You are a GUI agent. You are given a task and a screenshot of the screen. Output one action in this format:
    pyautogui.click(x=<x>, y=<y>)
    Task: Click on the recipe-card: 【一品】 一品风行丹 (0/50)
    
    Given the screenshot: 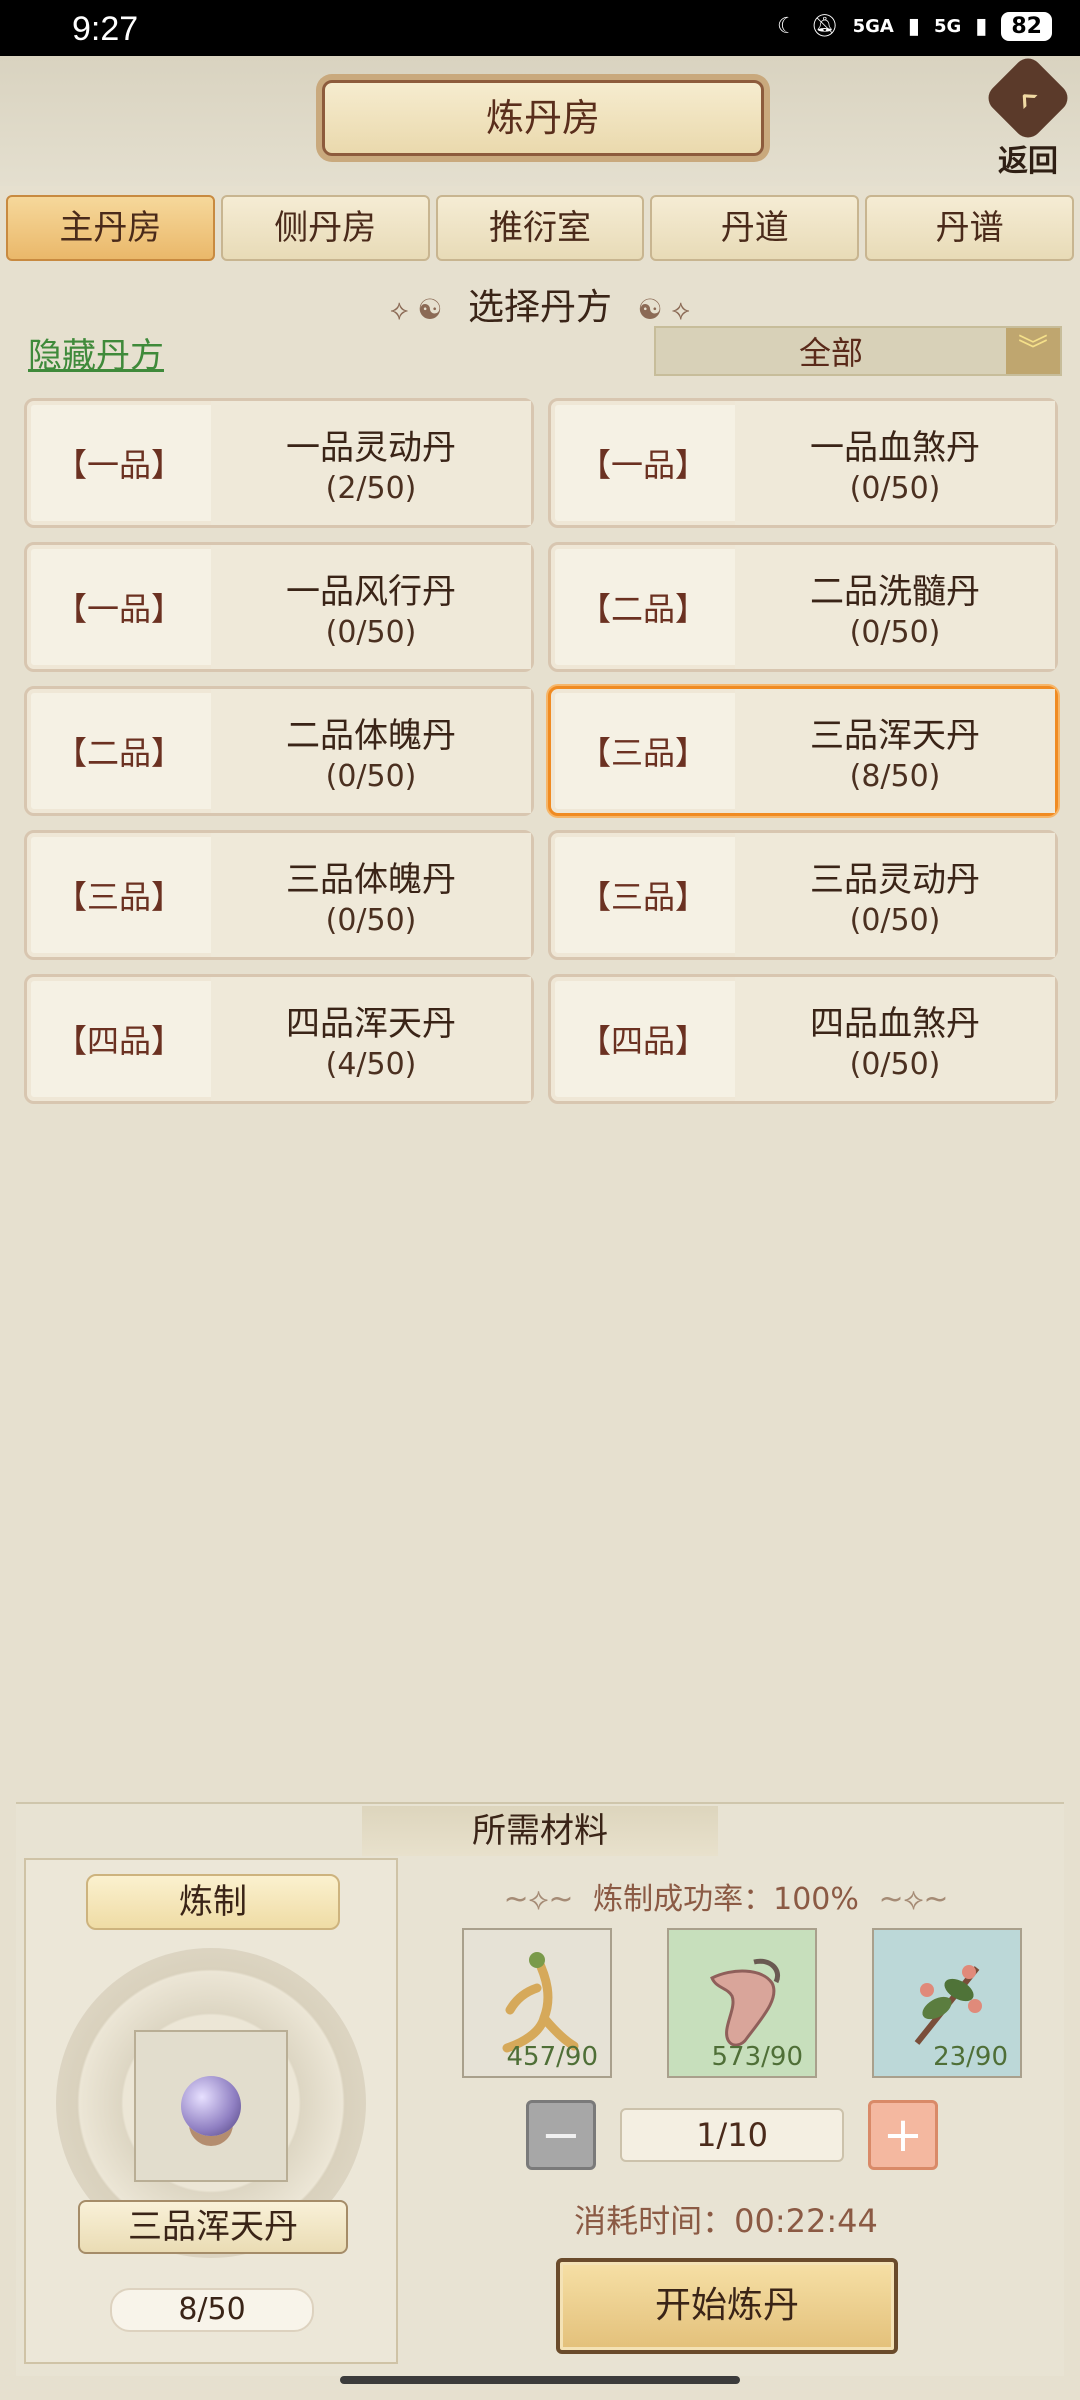 What is the action you would take?
    pyautogui.click(x=279, y=607)
    